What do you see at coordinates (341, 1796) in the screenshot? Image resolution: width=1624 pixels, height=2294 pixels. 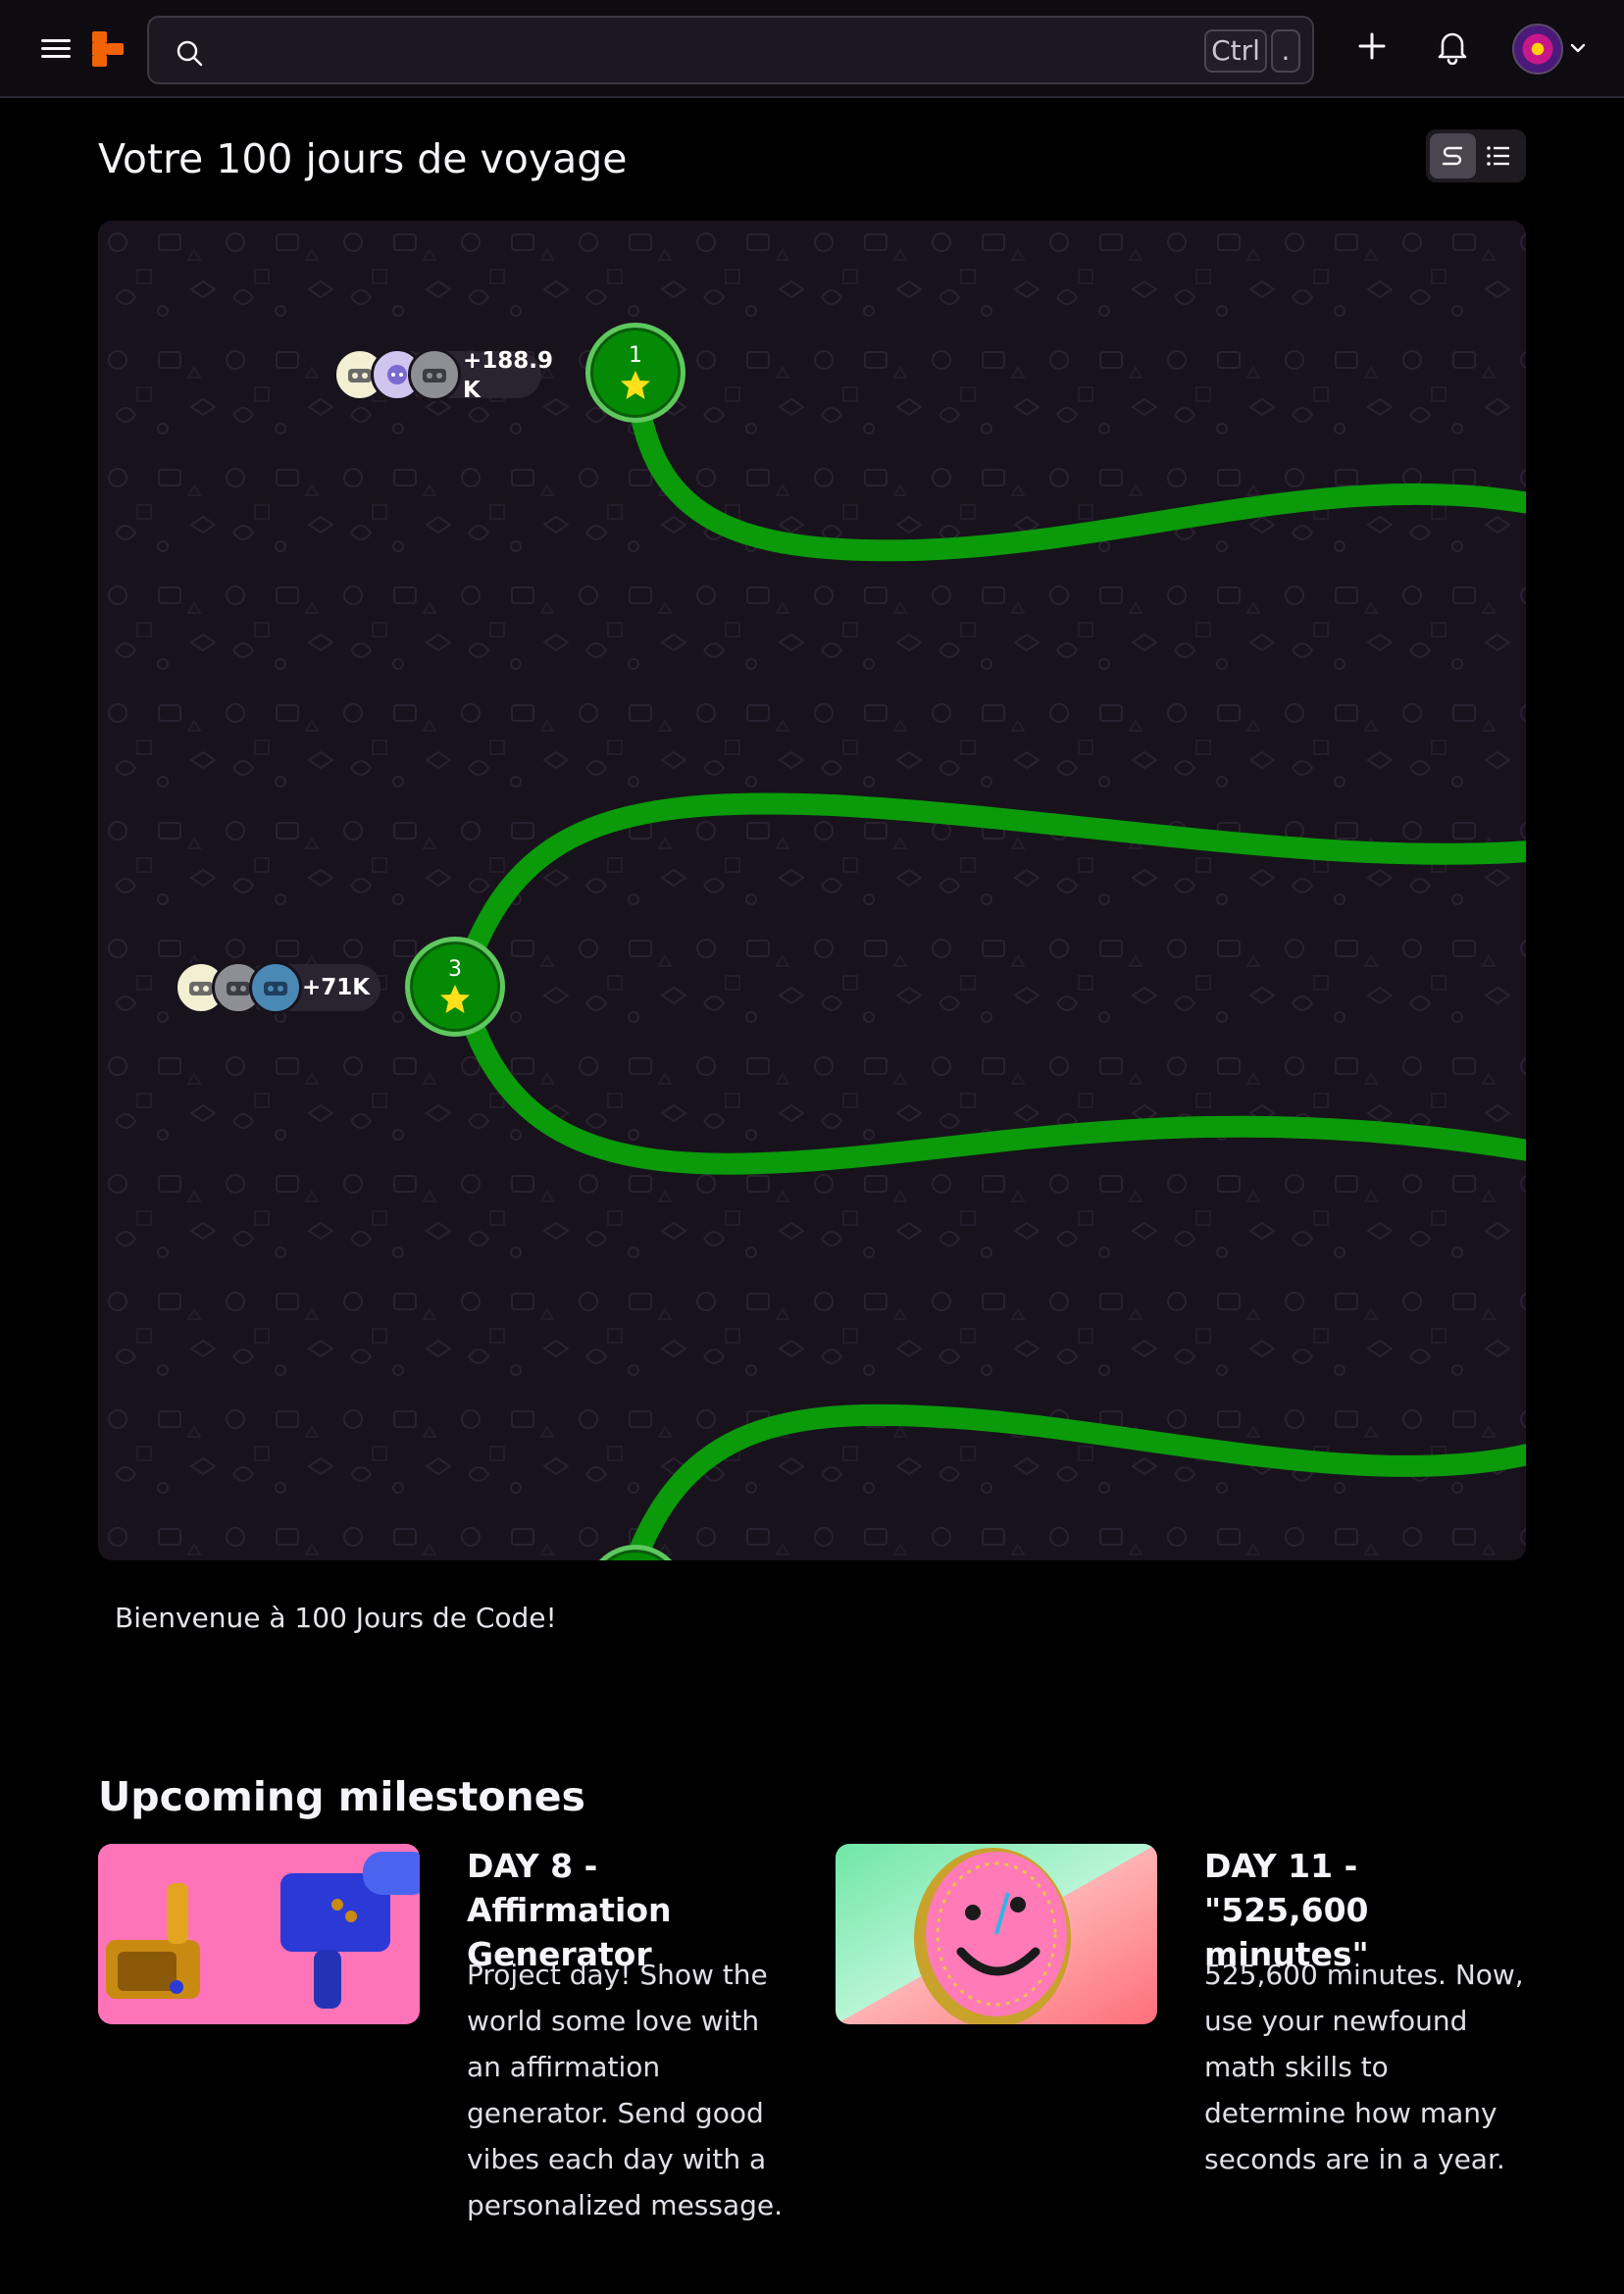 I see `milestones-heading: Upcoming milestones` at bounding box center [341, 1796].